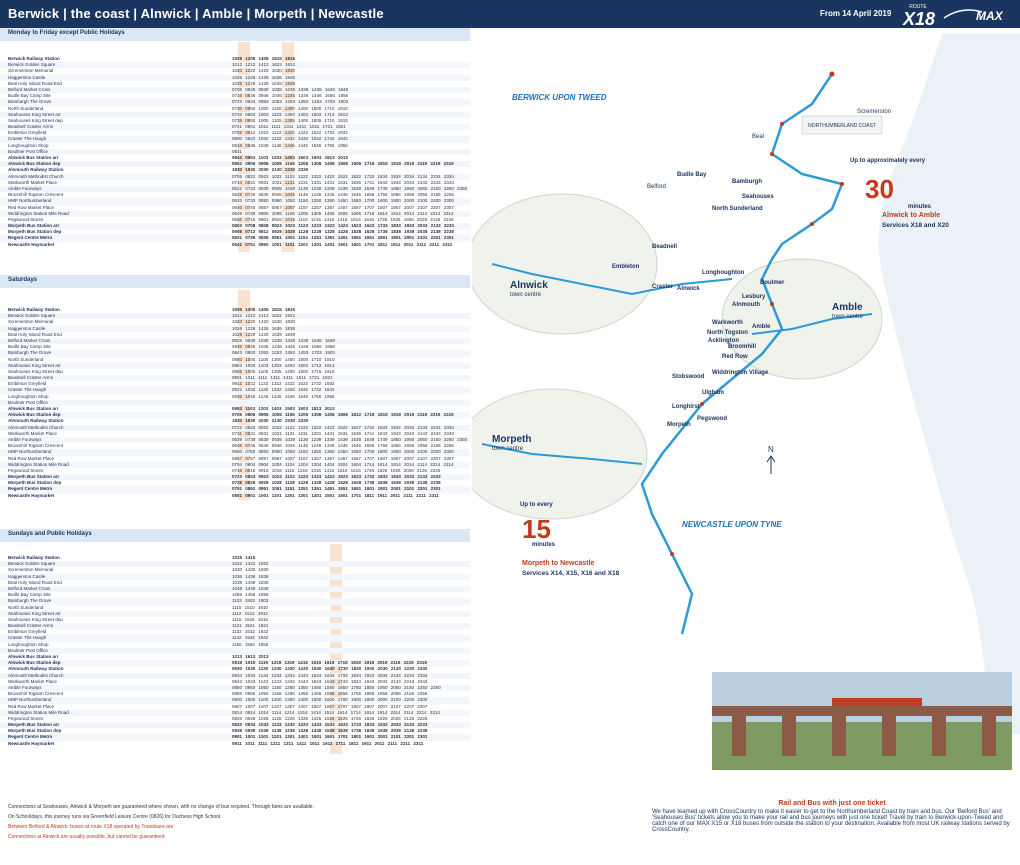  I want to click on callout-services-x18-x20: Services X18 and X20, so click(915, 225).